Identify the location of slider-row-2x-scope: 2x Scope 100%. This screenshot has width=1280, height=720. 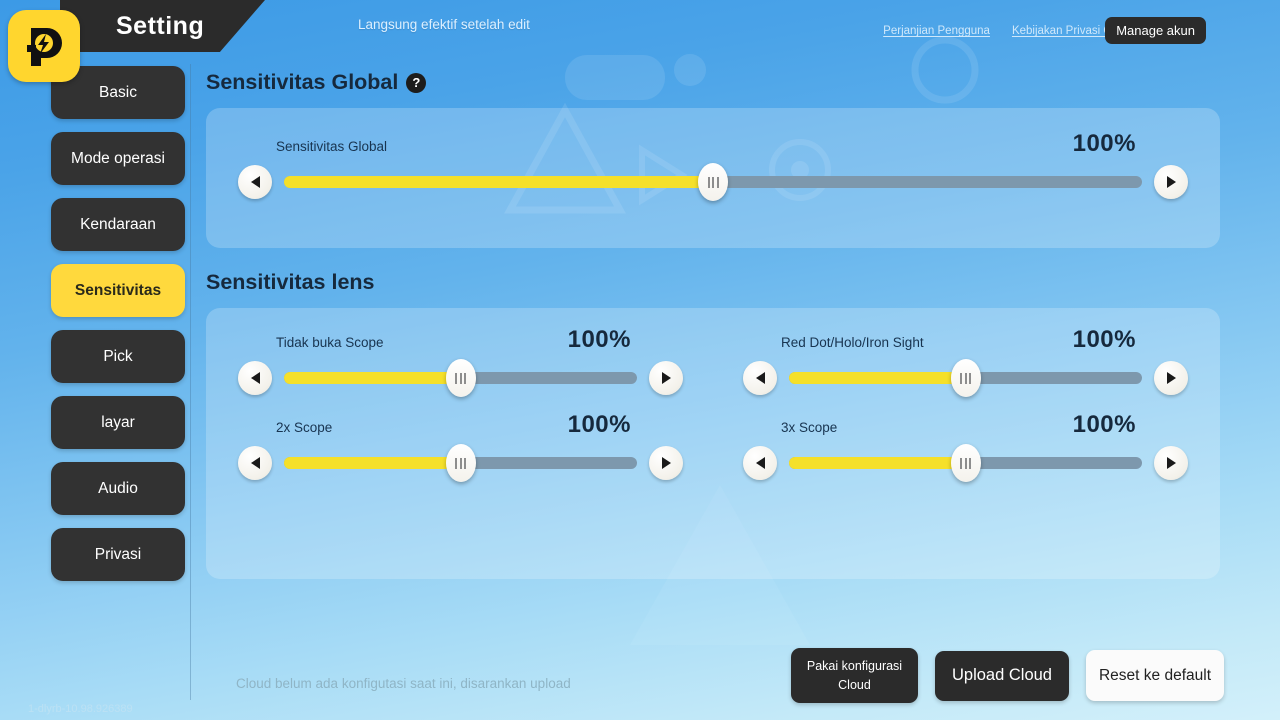
(460, 446).